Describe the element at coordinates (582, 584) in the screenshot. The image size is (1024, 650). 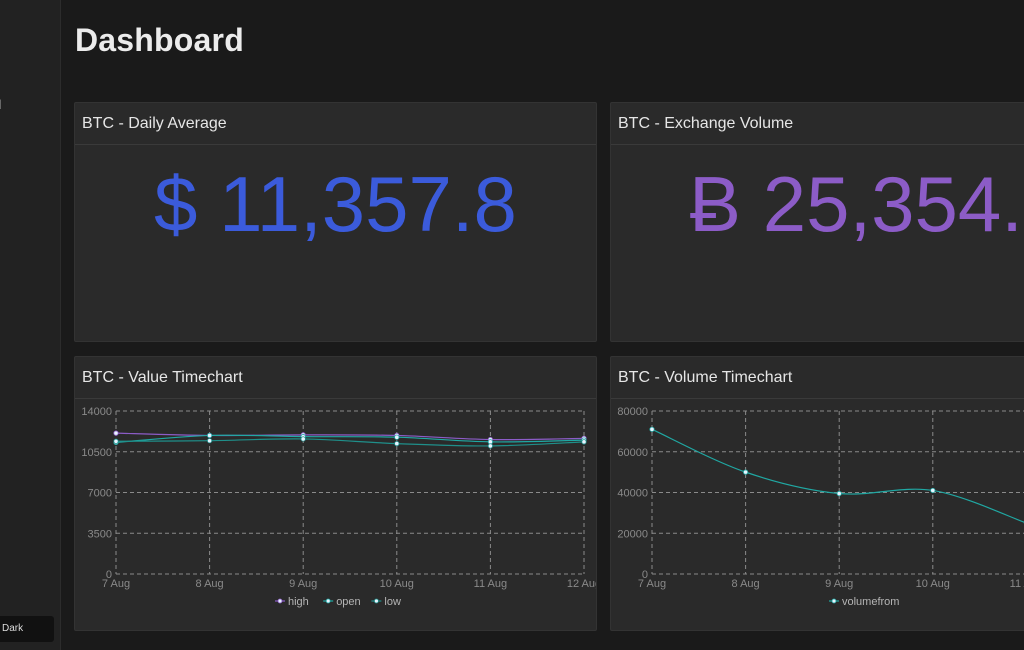
I see `x-tick-label: 12 Aug` at that location.